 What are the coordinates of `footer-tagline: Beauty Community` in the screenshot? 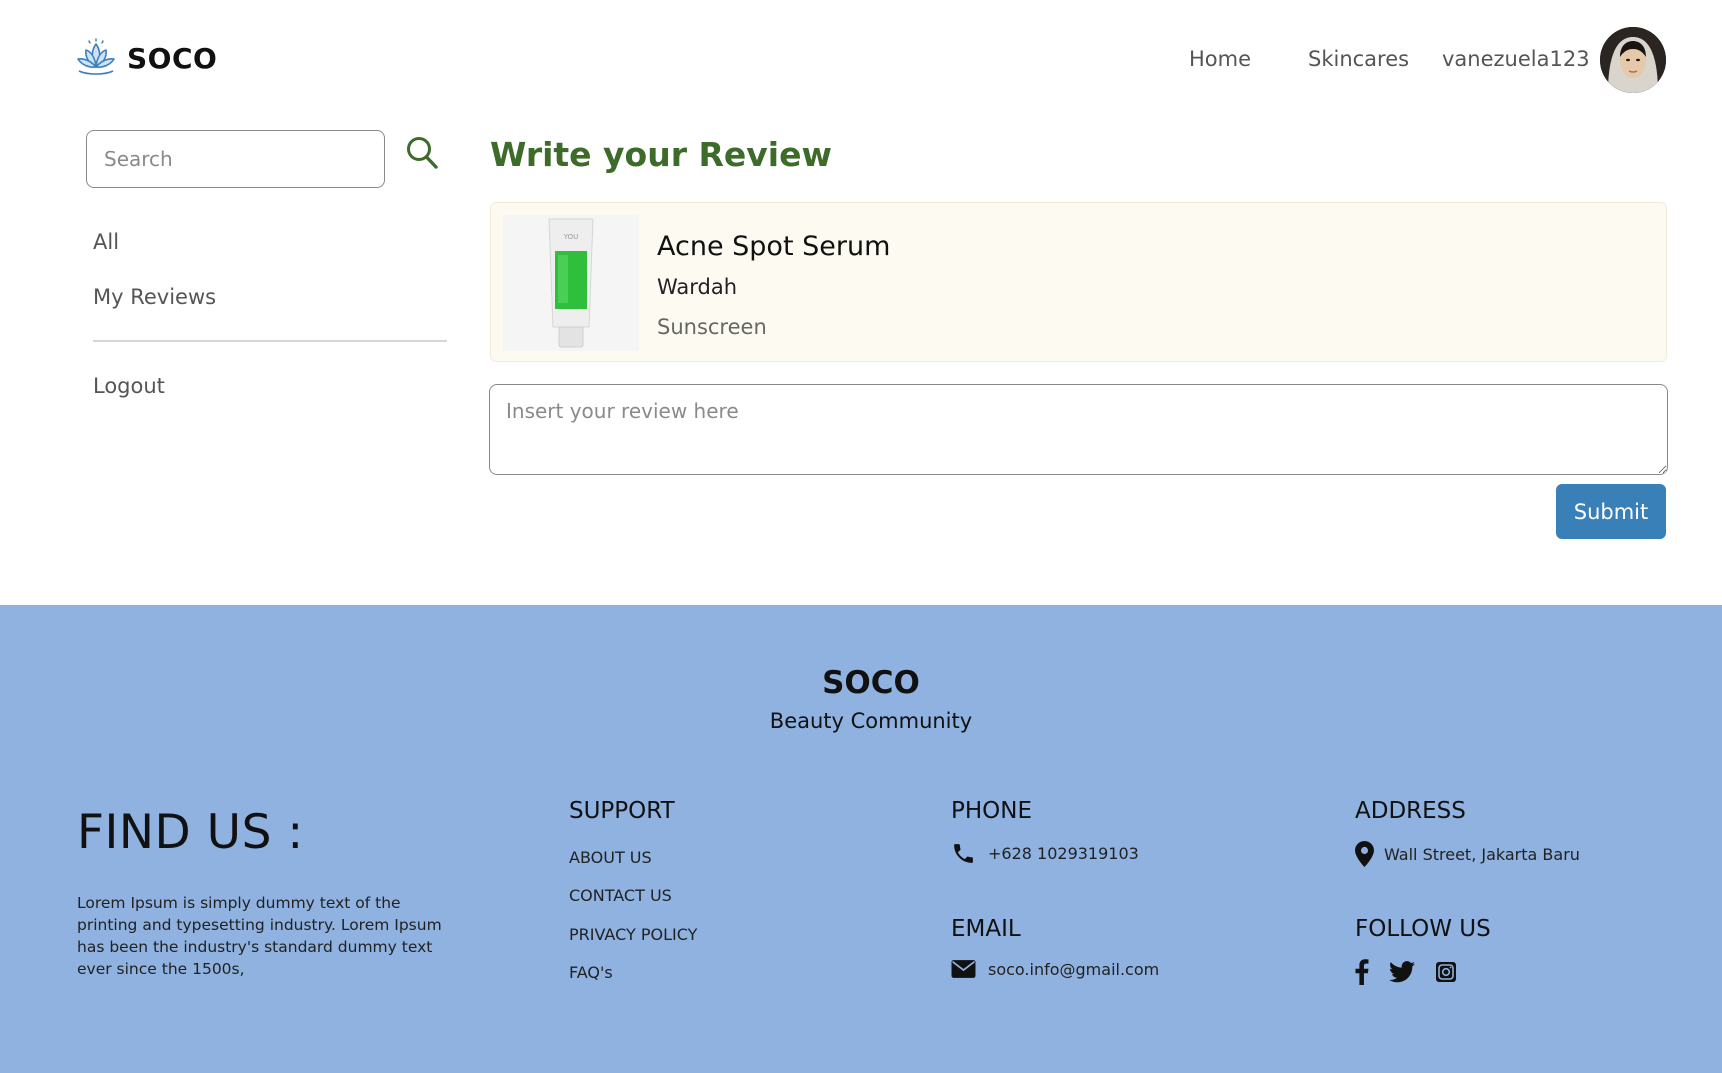 It's located at (871, 721).